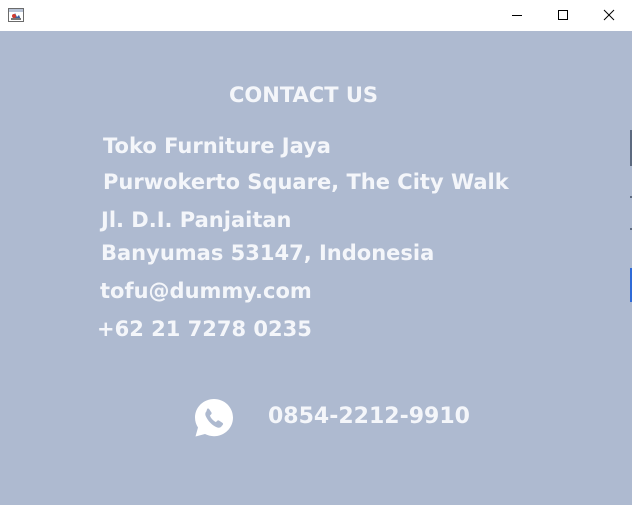  What do you see at coordinates (206, 291) in the screenshot?
I see `email-text: tofu@dummy.com` at bounding box center [206, 291].